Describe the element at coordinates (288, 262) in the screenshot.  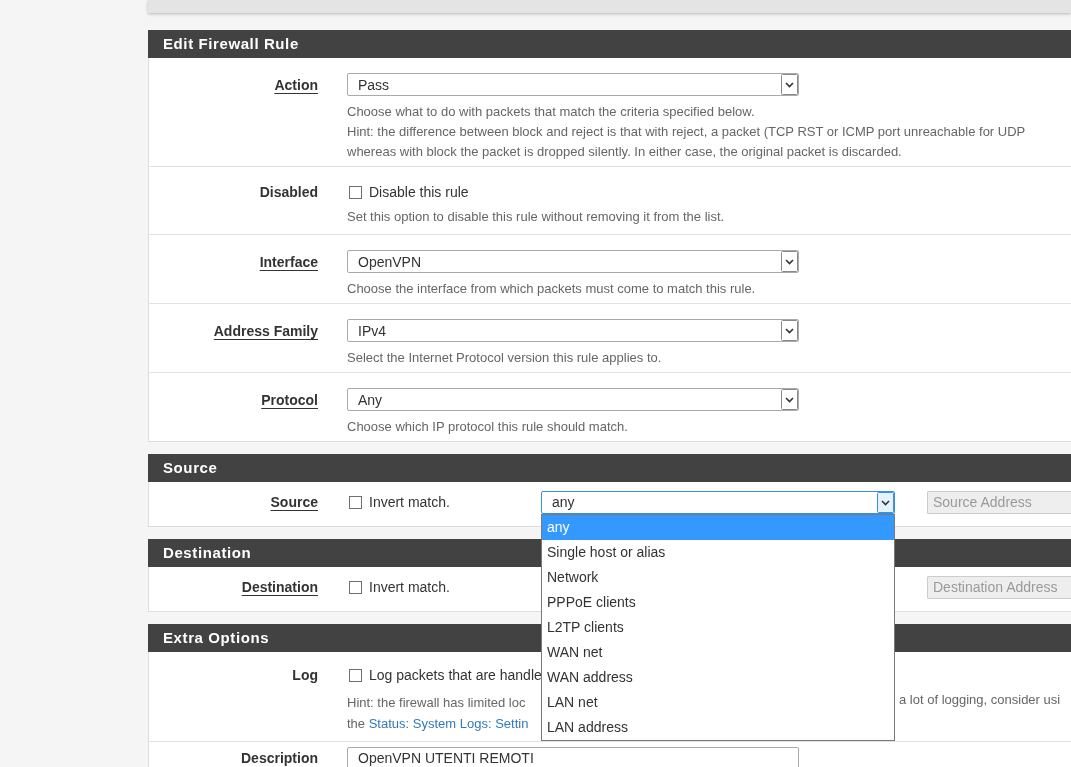
I see `field-label: Interface` at that location.